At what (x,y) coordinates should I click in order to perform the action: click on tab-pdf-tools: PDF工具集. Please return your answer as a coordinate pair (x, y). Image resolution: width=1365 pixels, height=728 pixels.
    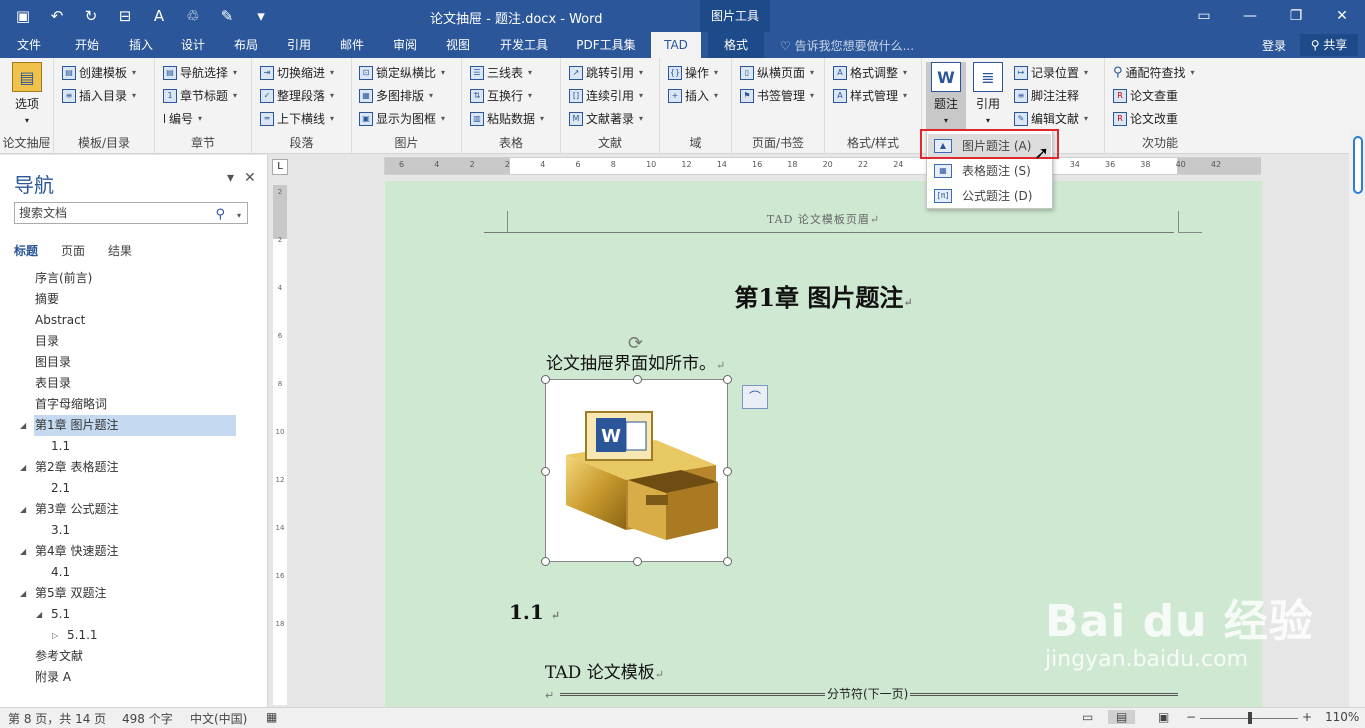
    Looking at the image, I should click on (606, 45).